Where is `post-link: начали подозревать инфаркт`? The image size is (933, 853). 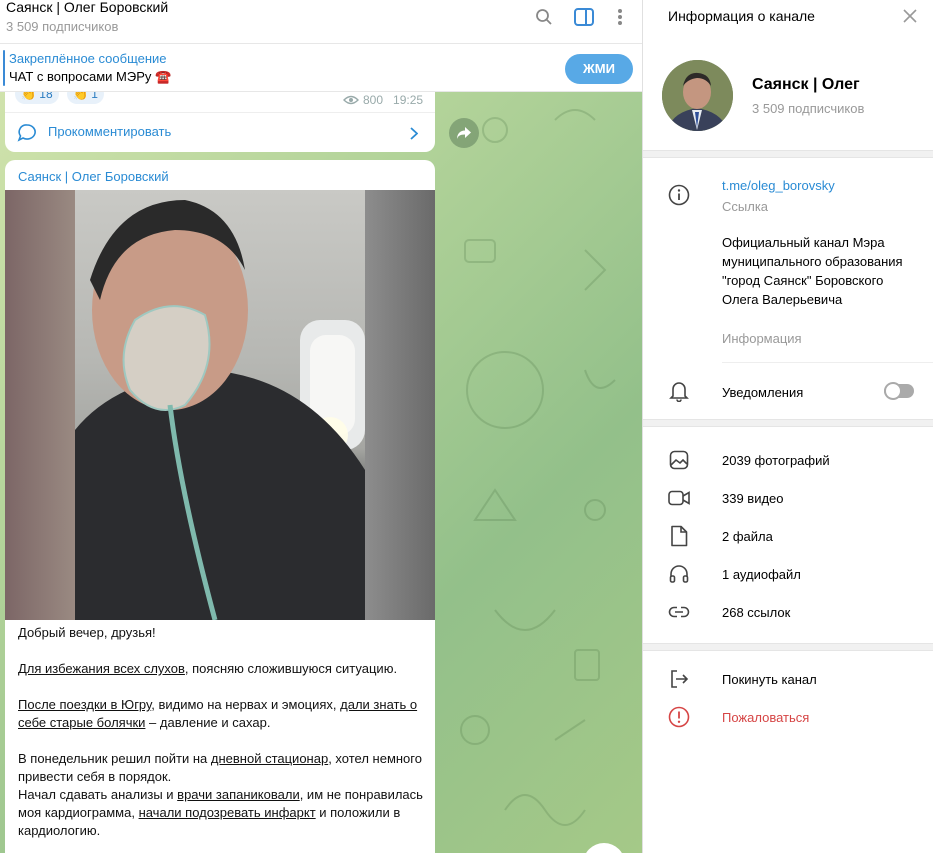 post-link: начали подозревать инфаркт is located at coordinates (227, 812).